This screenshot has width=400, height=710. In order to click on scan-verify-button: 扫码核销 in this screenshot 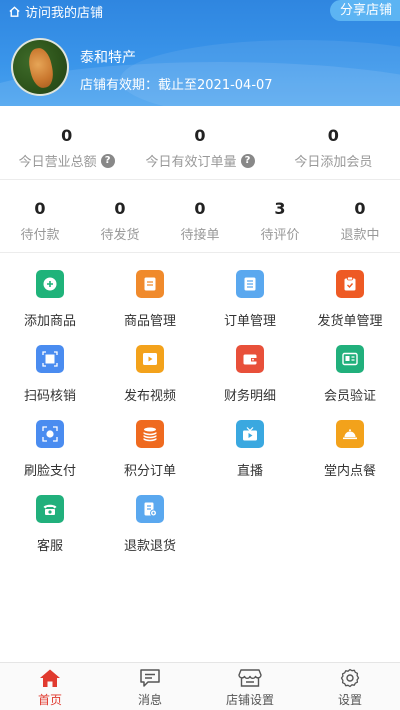, I will do `click(50, 382)`.